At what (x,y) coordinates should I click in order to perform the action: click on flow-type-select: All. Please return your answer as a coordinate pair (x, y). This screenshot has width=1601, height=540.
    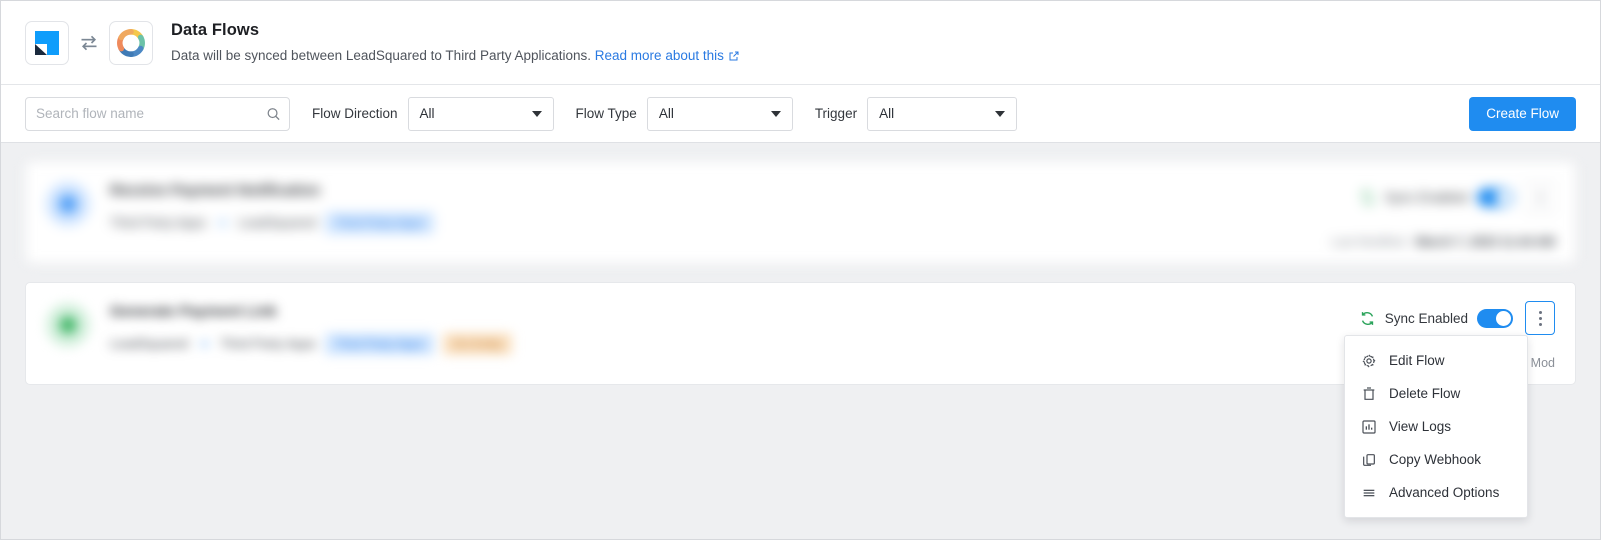
    Looking at the image, I should click on (719, 113).